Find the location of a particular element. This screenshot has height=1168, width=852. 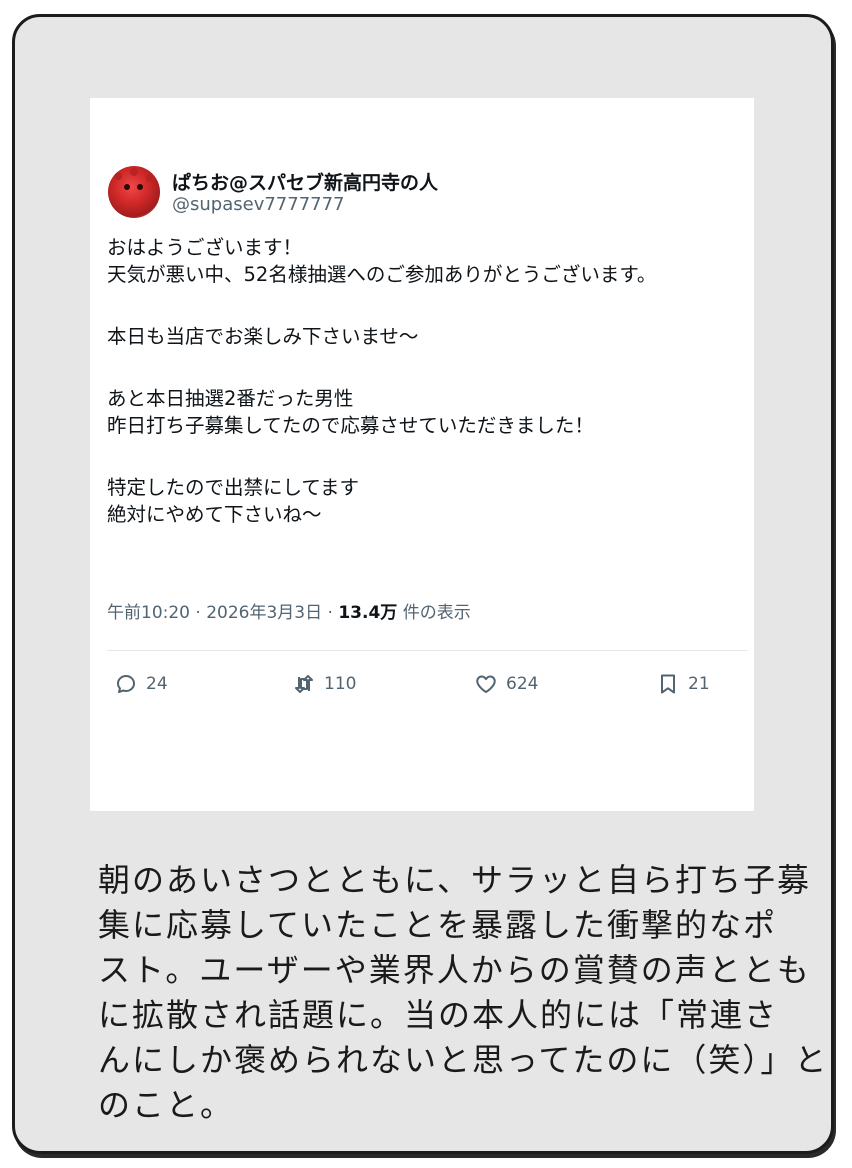

retweet-count: 110 is located at coordinates (340, 684).